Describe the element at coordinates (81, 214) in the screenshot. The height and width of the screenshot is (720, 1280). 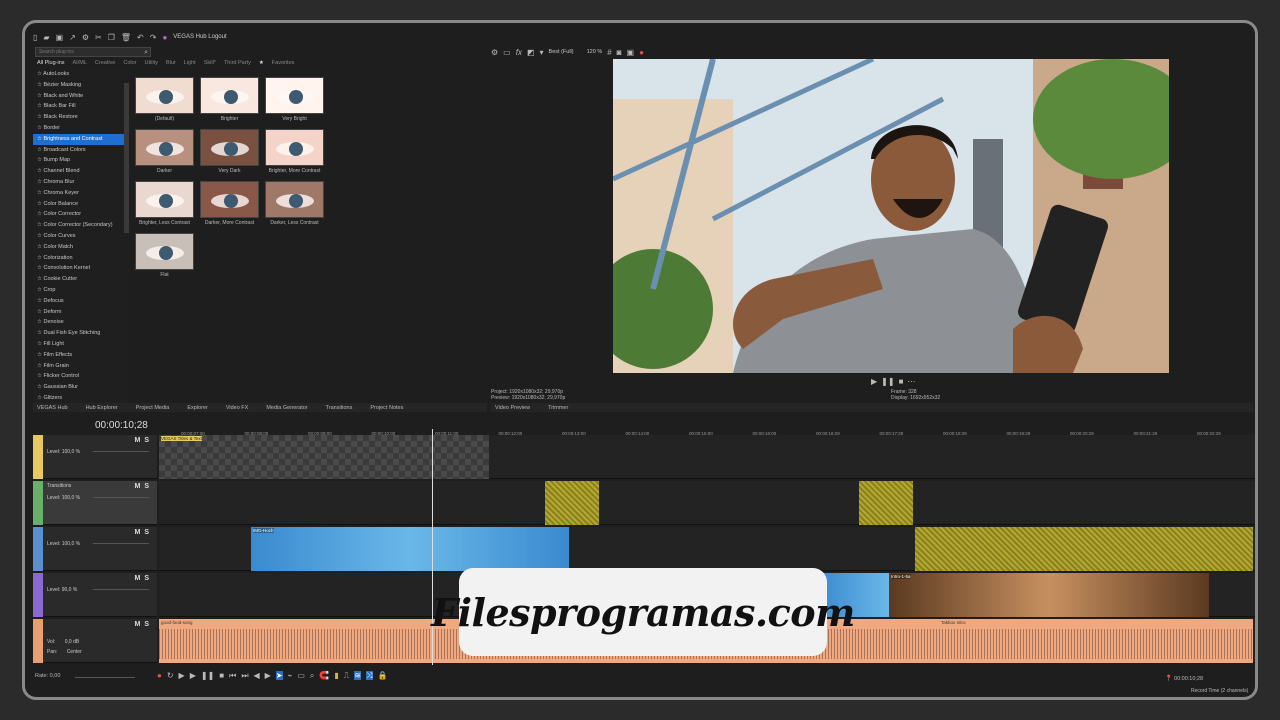
I see `plugin-list-item: ☆ Color Corrector` at that location.